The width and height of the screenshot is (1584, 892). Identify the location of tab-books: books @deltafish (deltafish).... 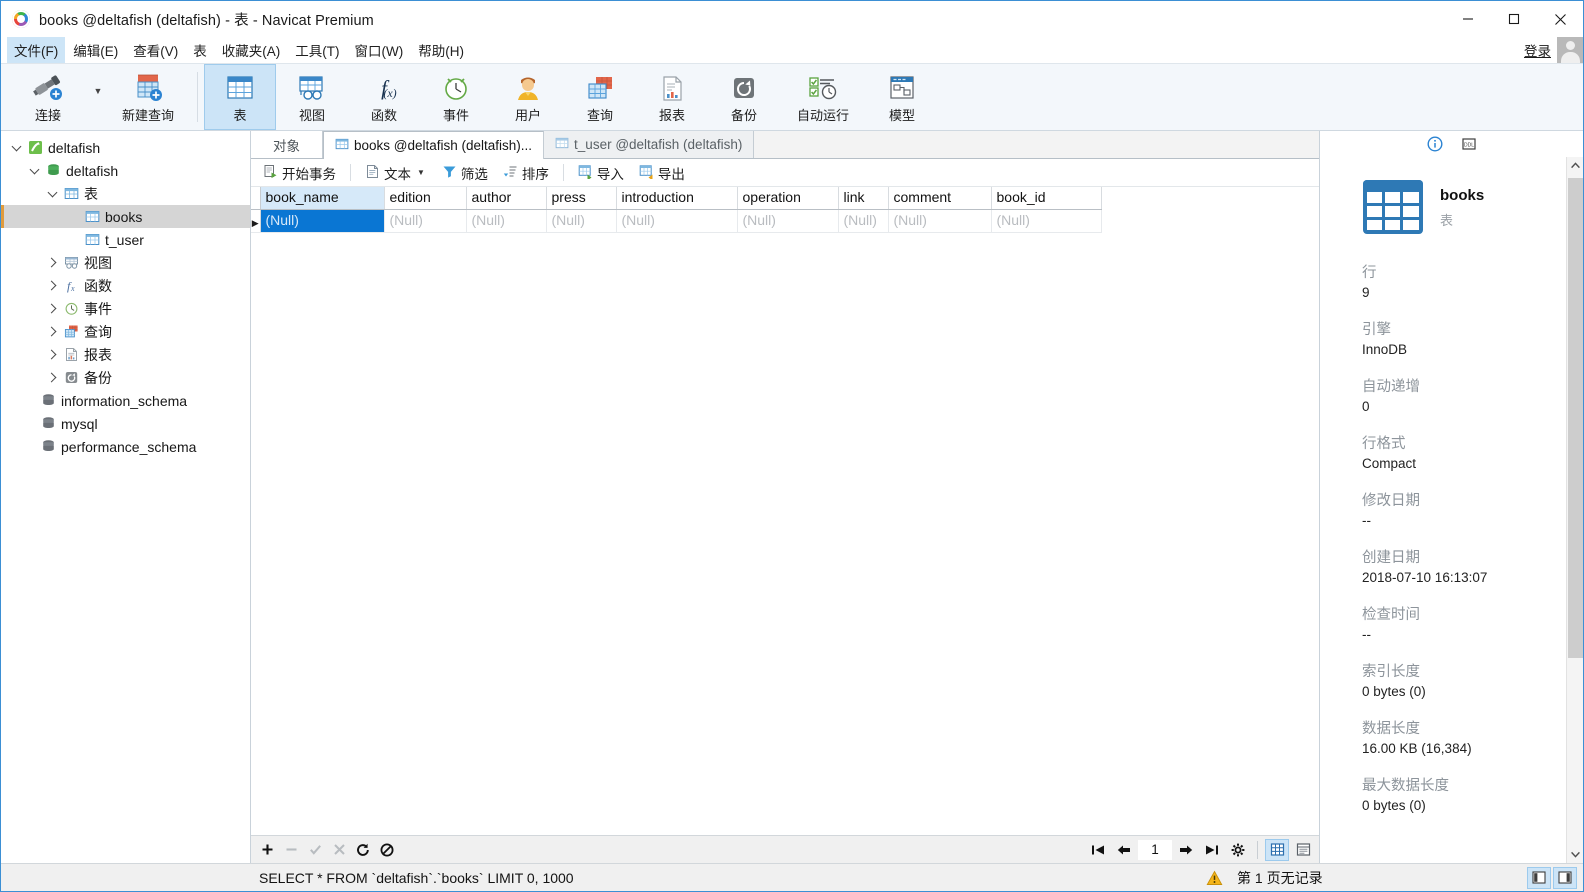
(434, 145).